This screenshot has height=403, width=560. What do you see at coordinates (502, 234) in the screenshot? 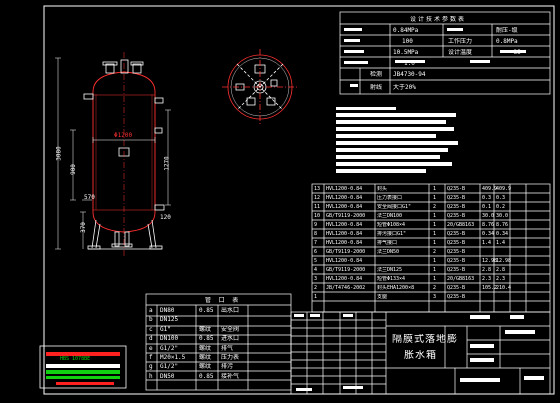
I see `parts-cell-w2: 0.34` at bounding box center [502, 234].